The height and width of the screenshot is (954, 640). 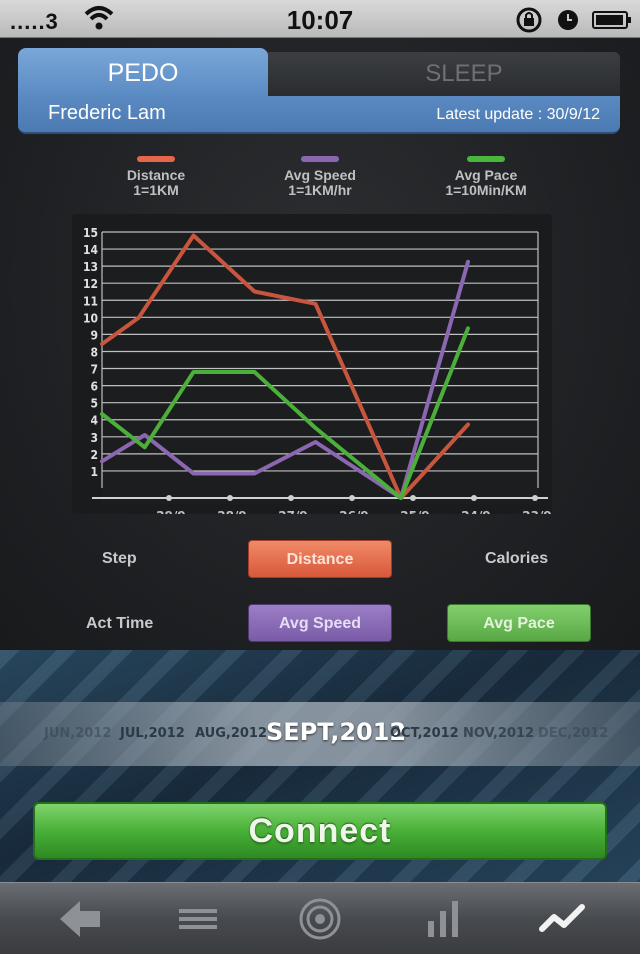 I want to click on menu-lines-icon, so click(x=198, y=919).